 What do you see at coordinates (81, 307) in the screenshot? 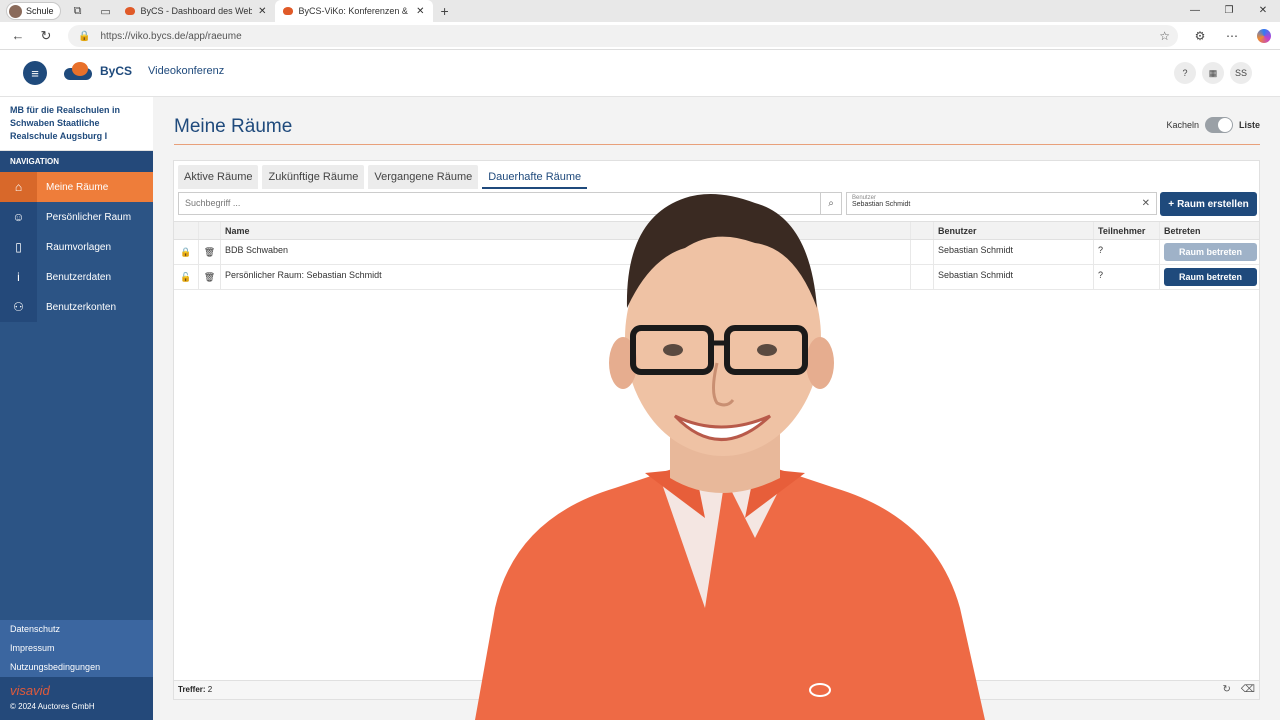
I see `sidebar-item-label: Benutzerkonten` at bounding box center [81, 307].